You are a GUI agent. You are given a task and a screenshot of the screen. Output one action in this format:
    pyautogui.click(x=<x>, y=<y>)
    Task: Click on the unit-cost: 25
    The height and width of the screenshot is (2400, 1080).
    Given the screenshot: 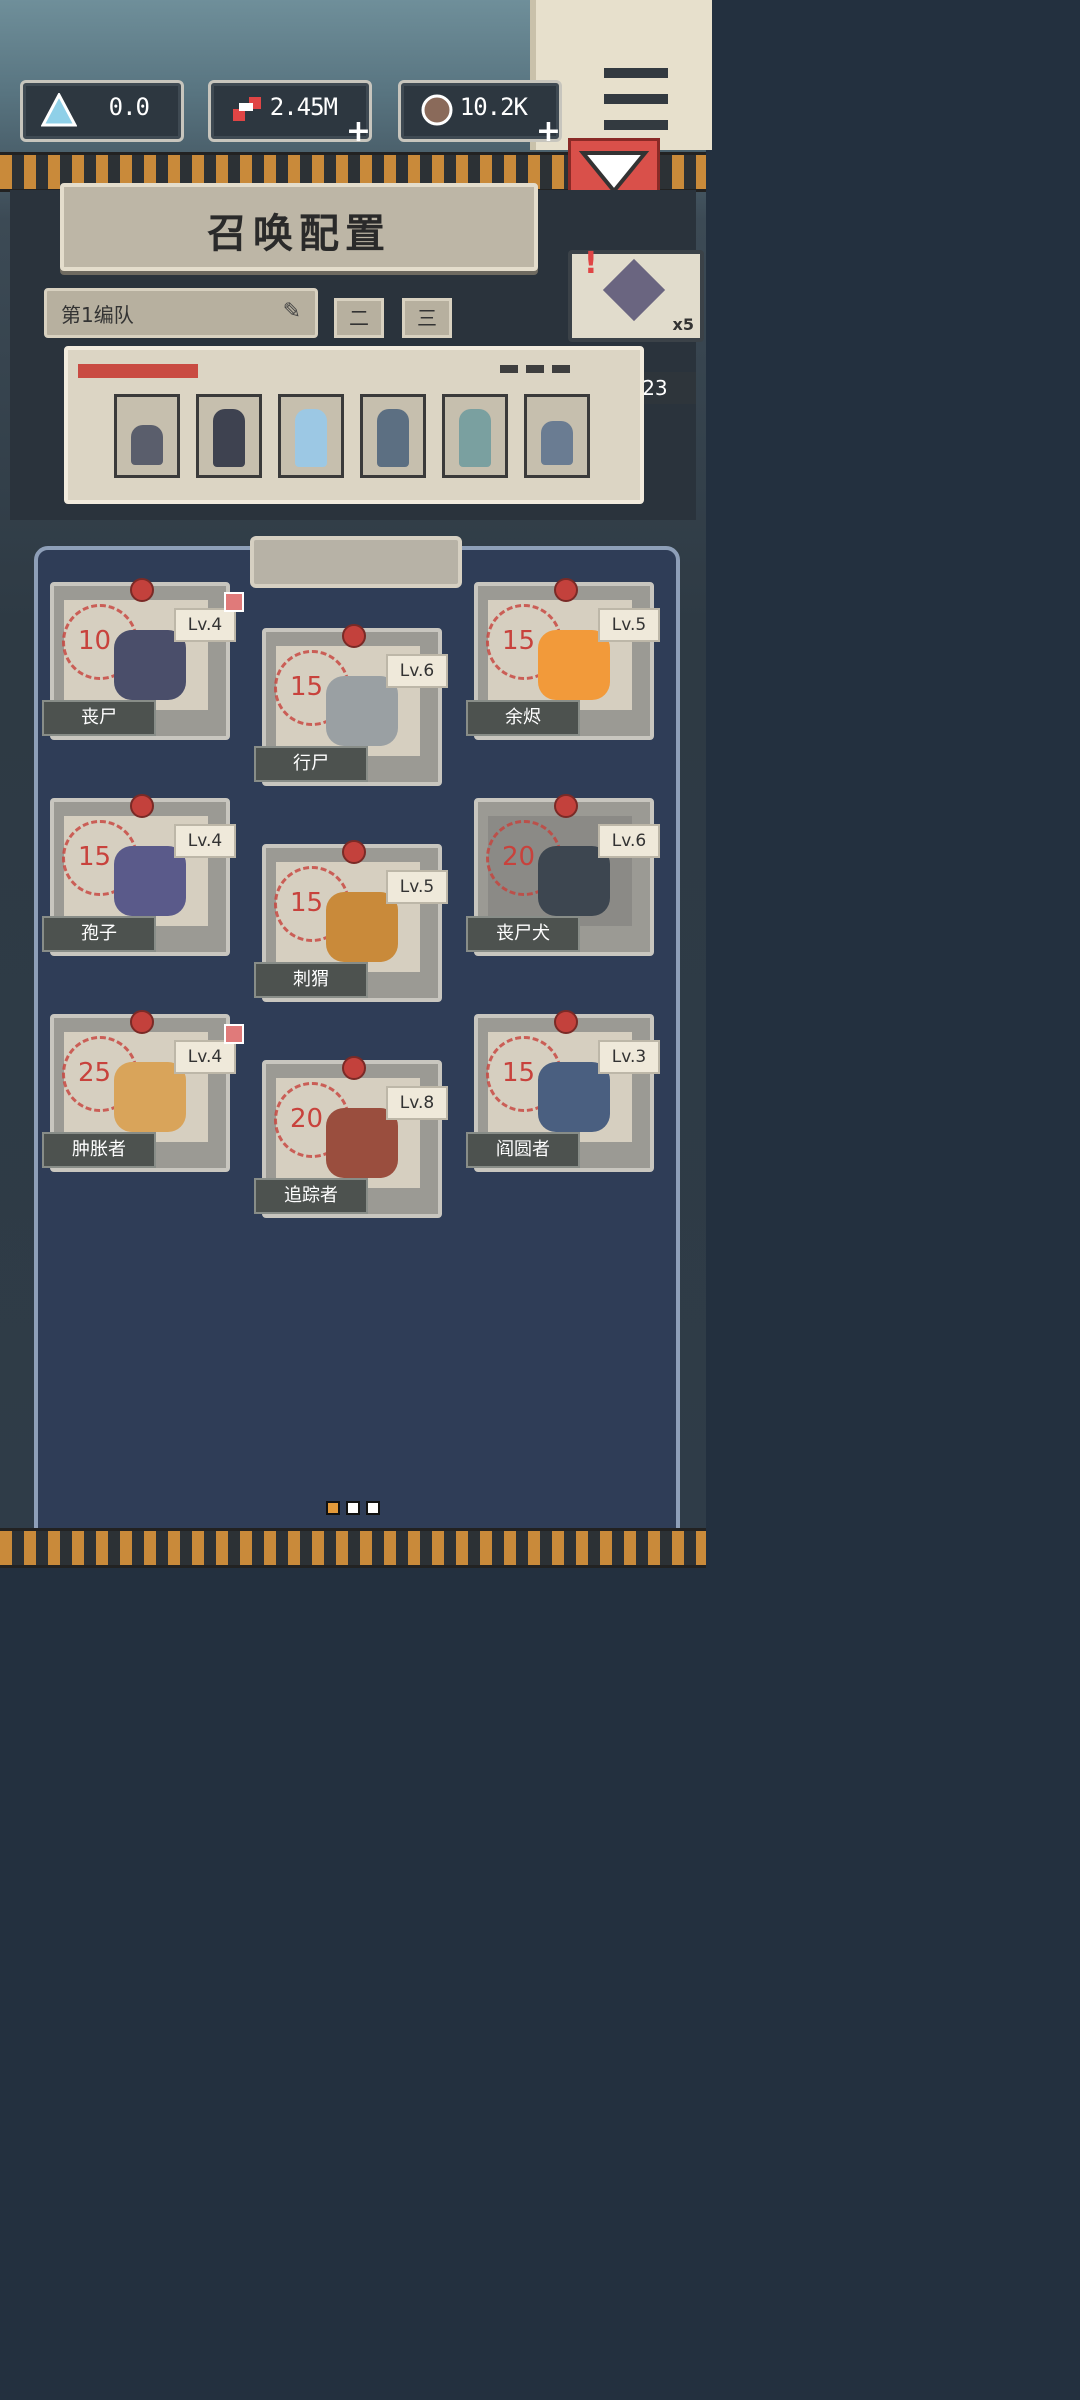 What is the action you would take?
    pyautogui.click(x=95, y=1073)
    